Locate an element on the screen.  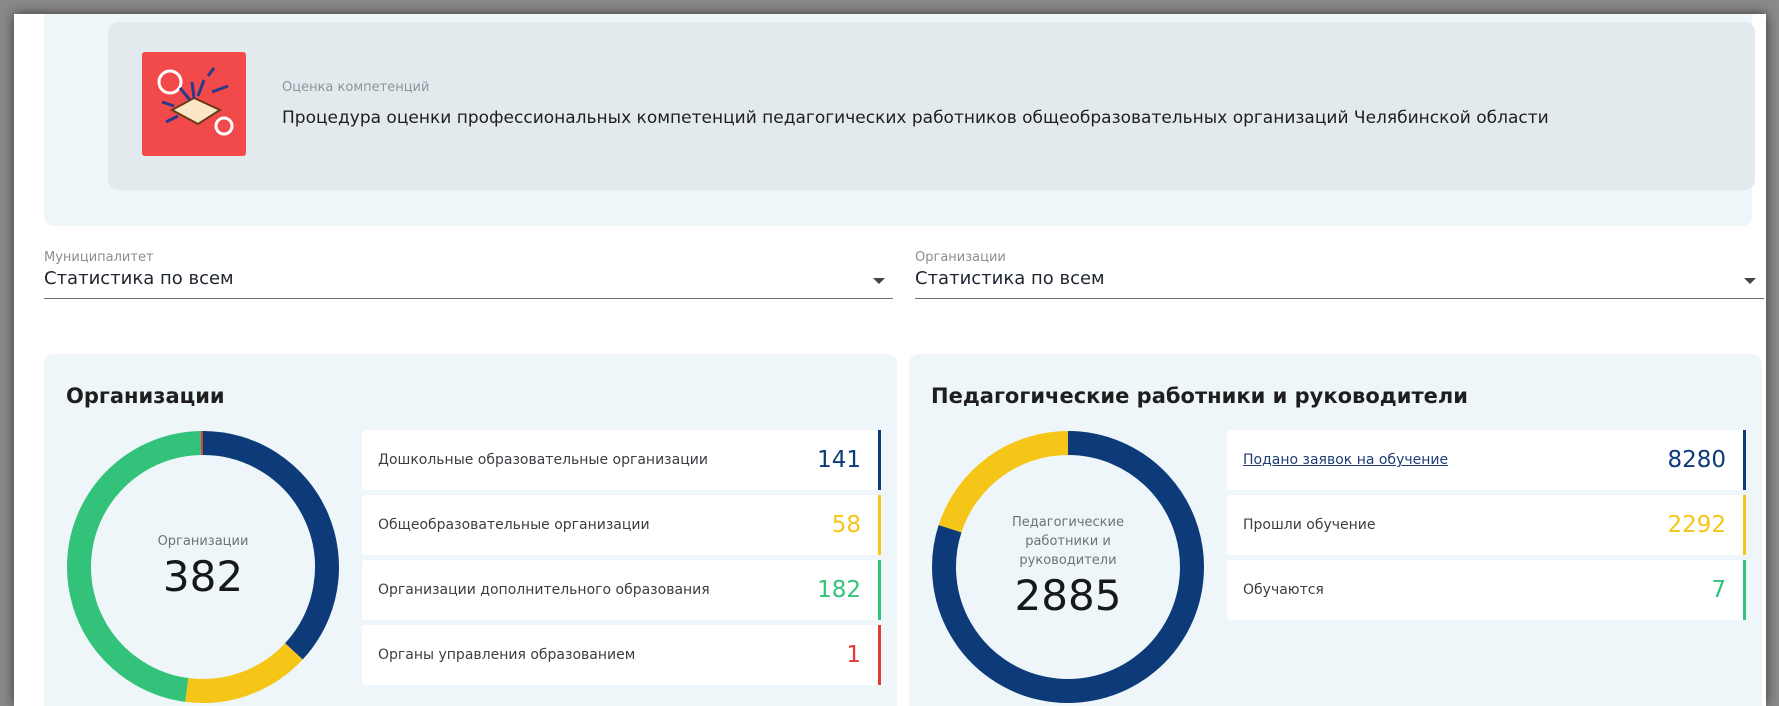
organizations-label: Организации is located at coordinates (960, 257).